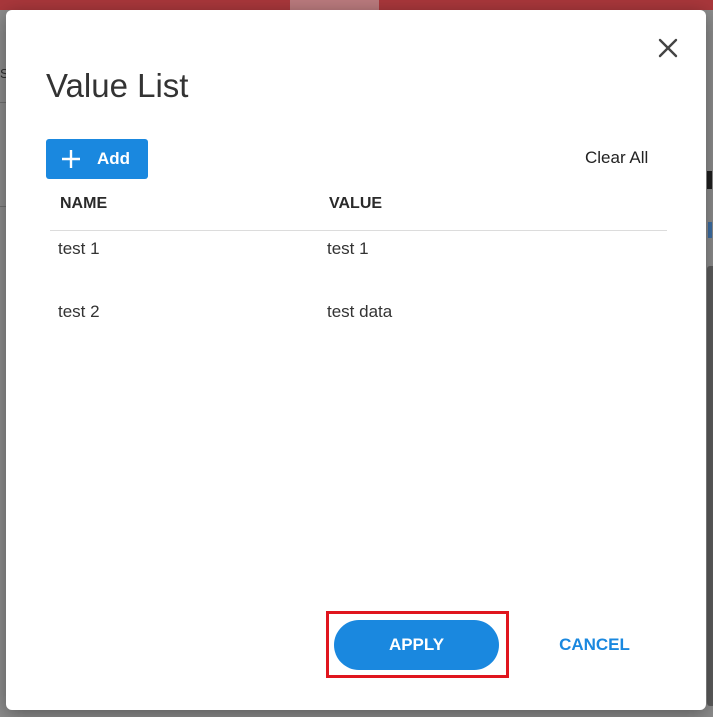 This screenshot has height=717, width=713. What do you see at coordinates (348, 248) in the screenshot?
I see `row-value-cell: test 1` at bounding box center [348, 248].